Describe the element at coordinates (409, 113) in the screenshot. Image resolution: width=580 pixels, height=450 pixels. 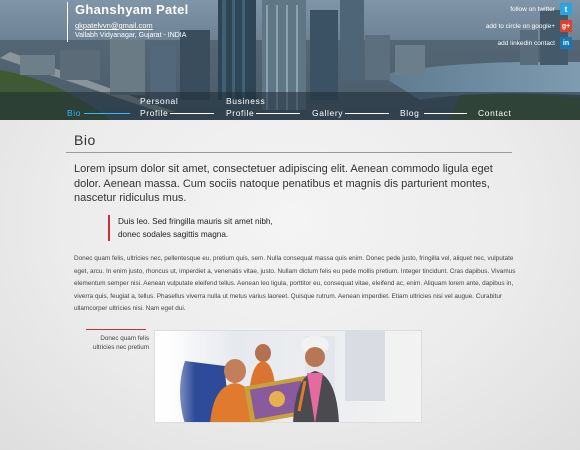
I see `nav-item-blog: Blog` at that location.